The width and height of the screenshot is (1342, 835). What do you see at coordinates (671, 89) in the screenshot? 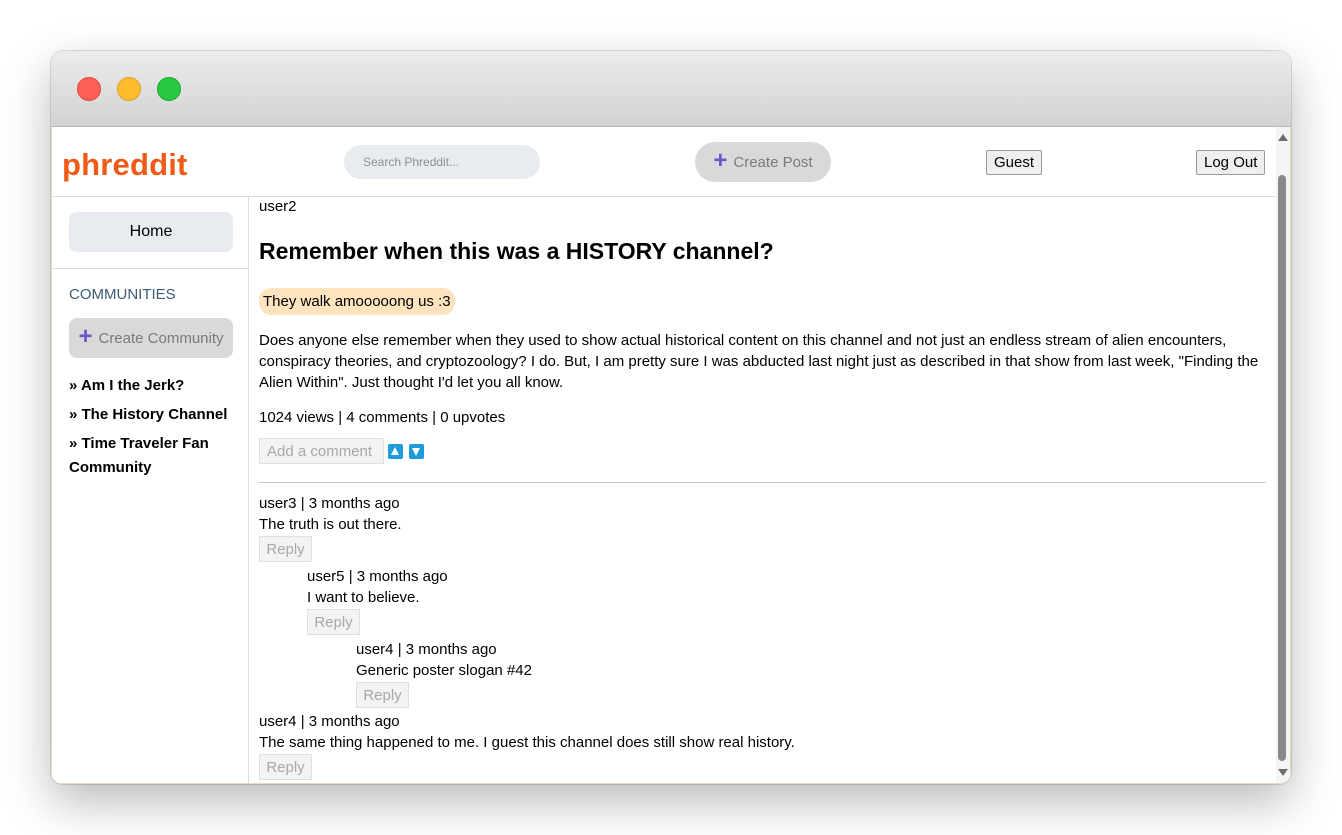
I see `title-bar` at bounding box center [671, 89].